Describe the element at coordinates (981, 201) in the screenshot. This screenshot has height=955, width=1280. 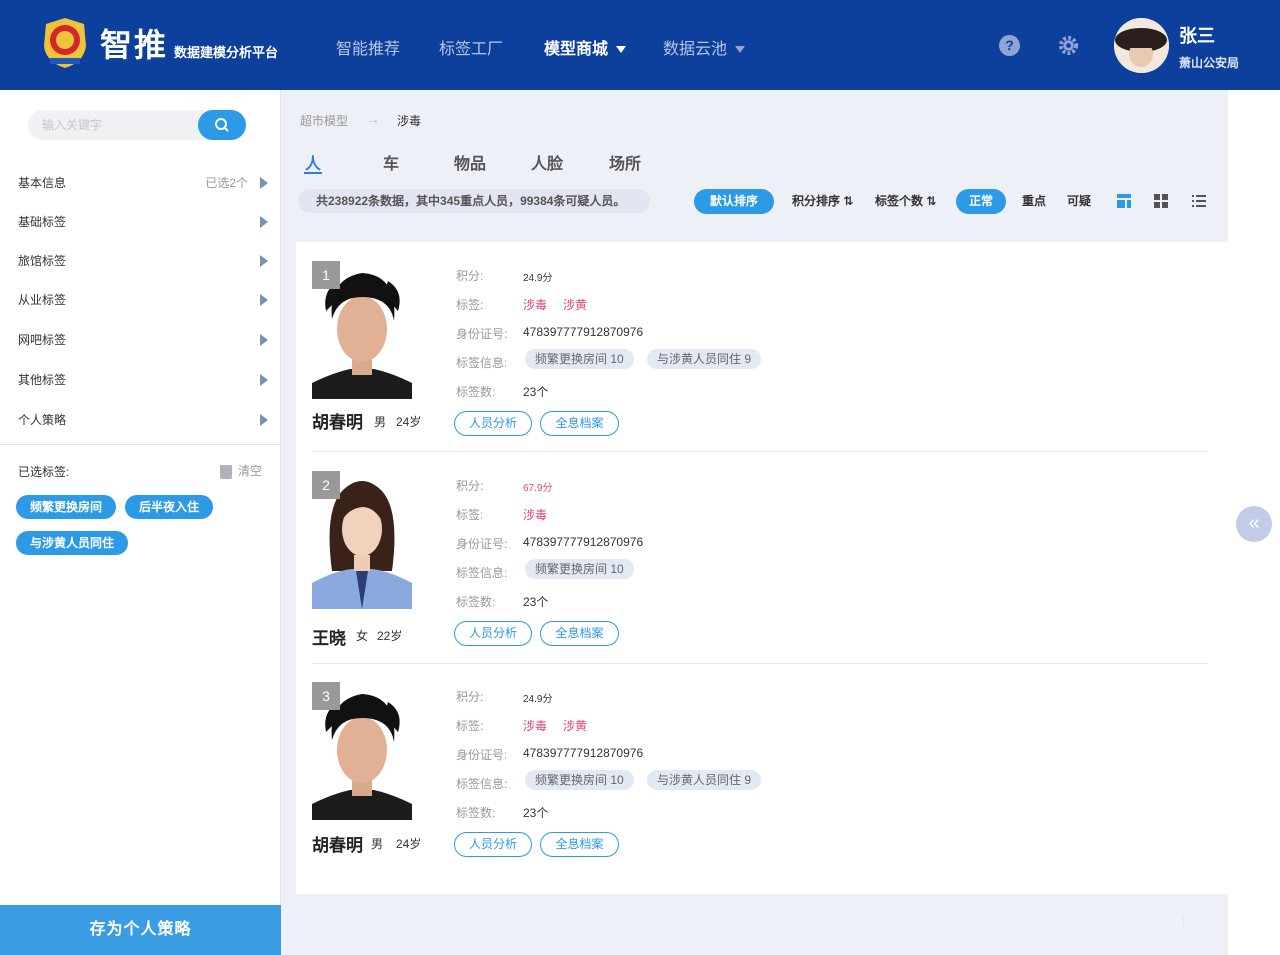
I see `filter-normal-button: 正常` at that location.